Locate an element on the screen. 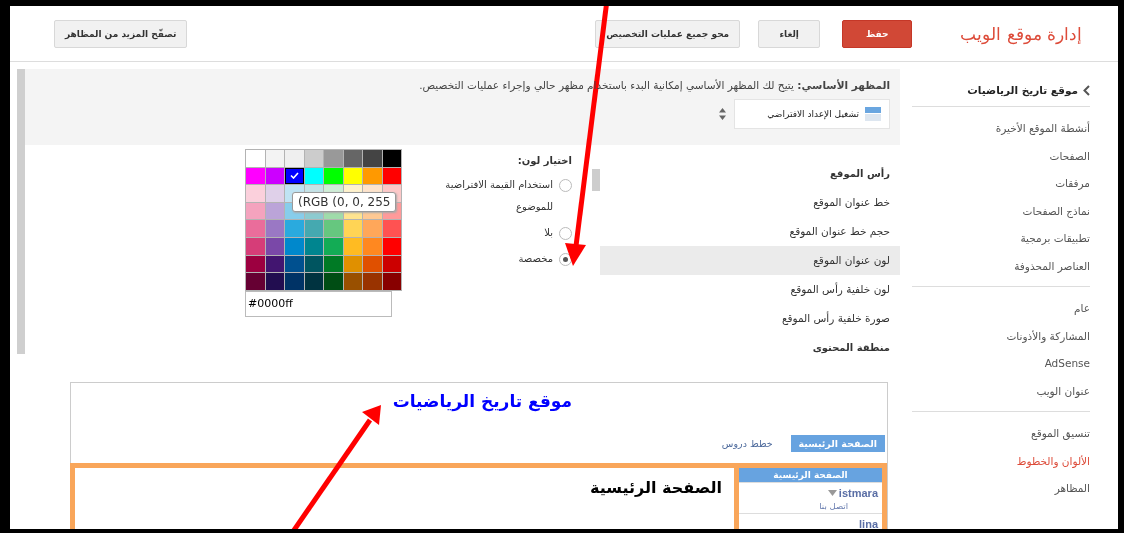  site-title: موقع تاريخ الرياضيات is located at coordinates (482, 402).